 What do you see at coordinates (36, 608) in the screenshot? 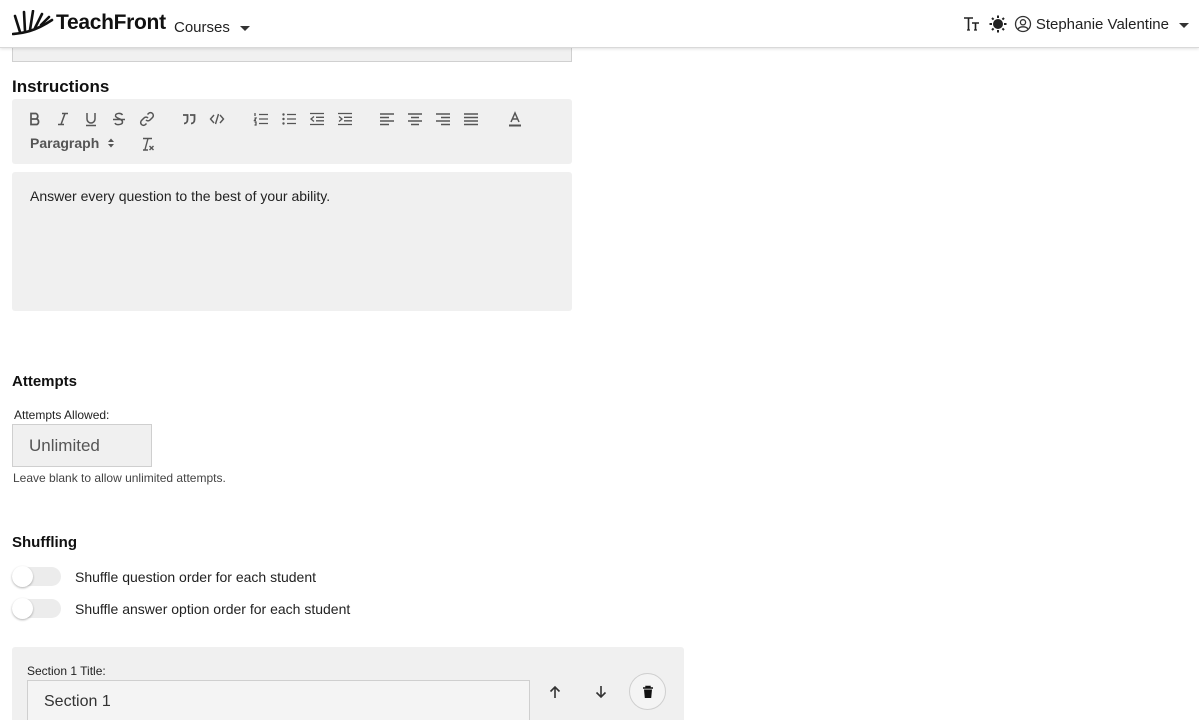
I see `shuffle-answers-toggle` at bounding box center [36, 608].